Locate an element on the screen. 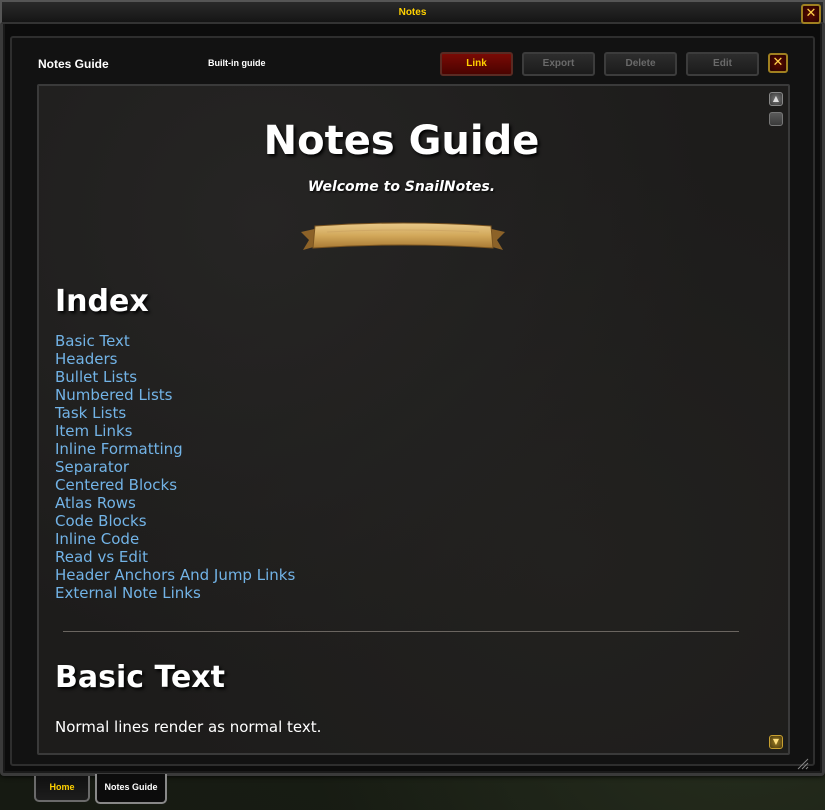 The width and height of the screenshot is (825, 810). document-subtitle: Welcome to SnailNotes. is located at coordinates (401, 187).